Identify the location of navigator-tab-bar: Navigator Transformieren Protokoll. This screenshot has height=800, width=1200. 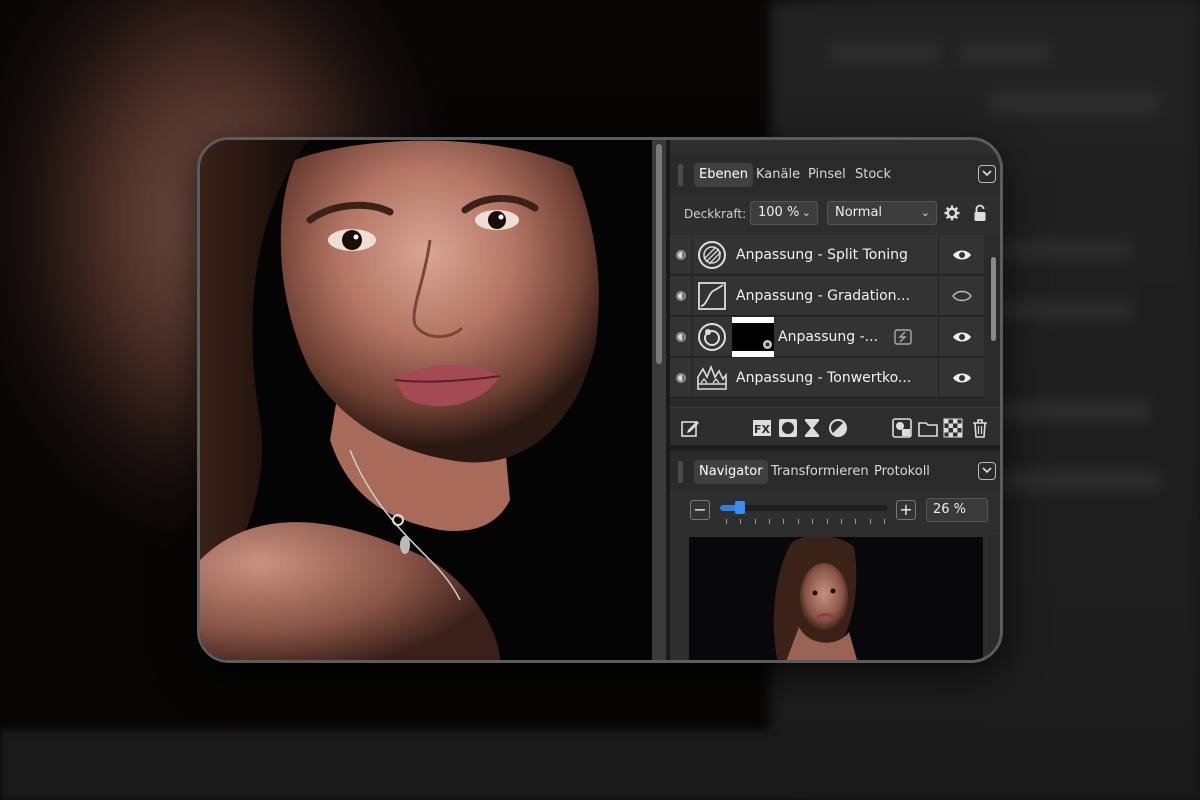
(835, 471).